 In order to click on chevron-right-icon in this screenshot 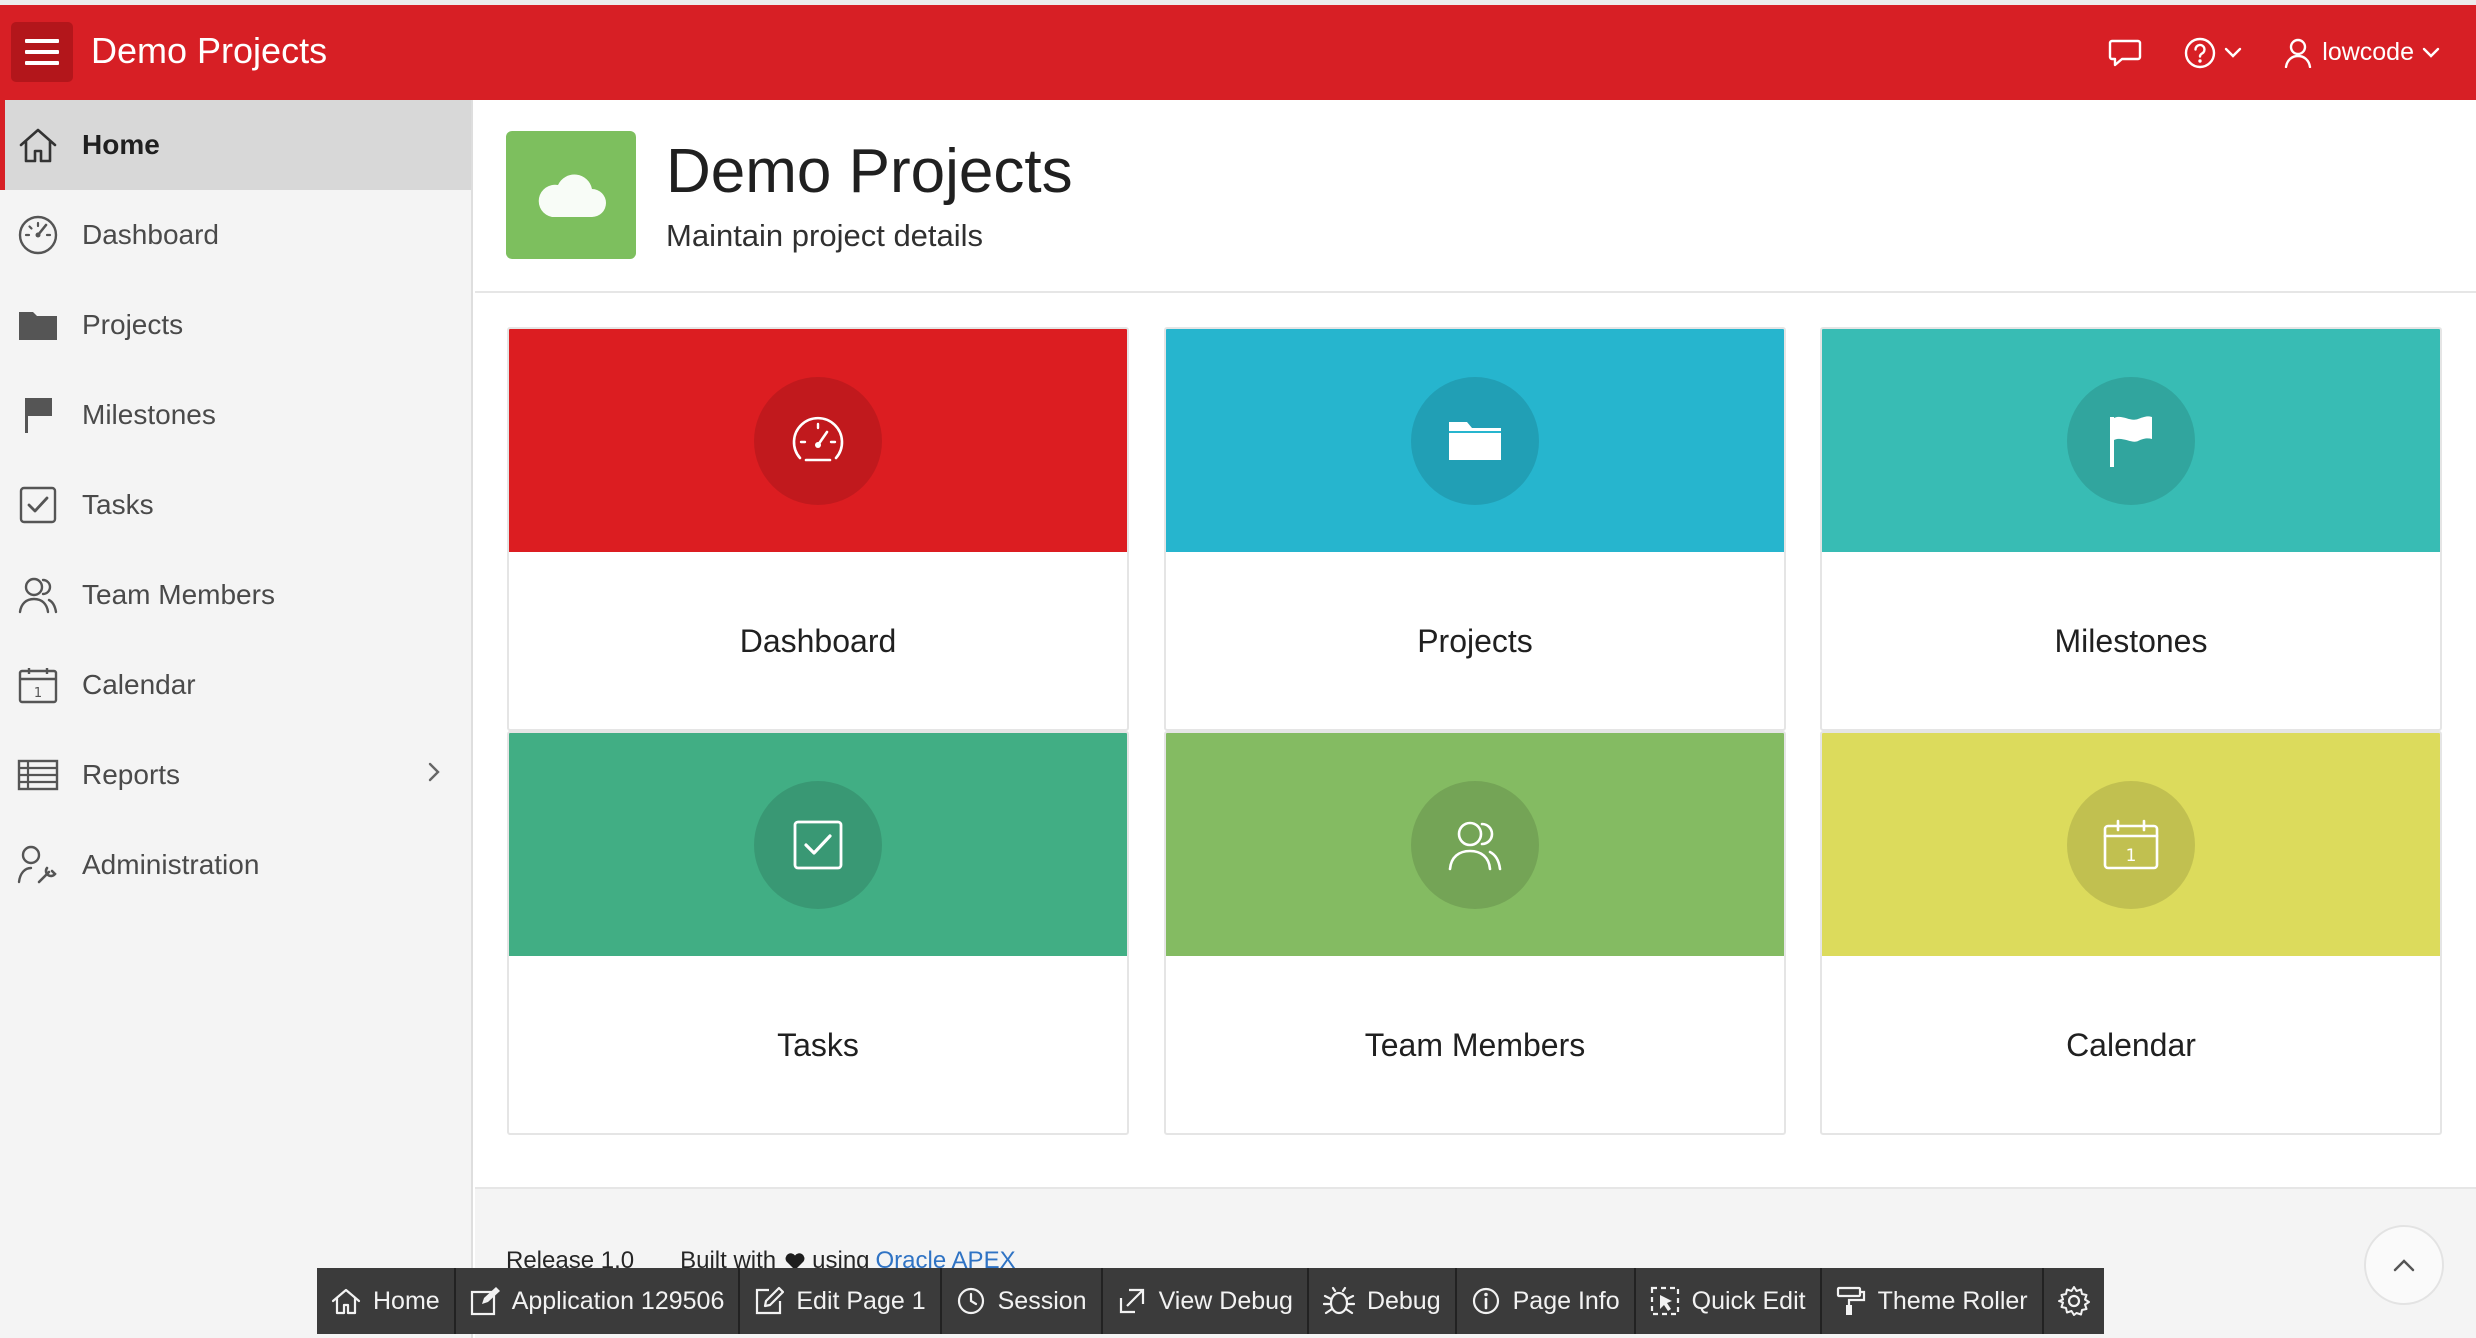, I will do `click(434, 772)`.